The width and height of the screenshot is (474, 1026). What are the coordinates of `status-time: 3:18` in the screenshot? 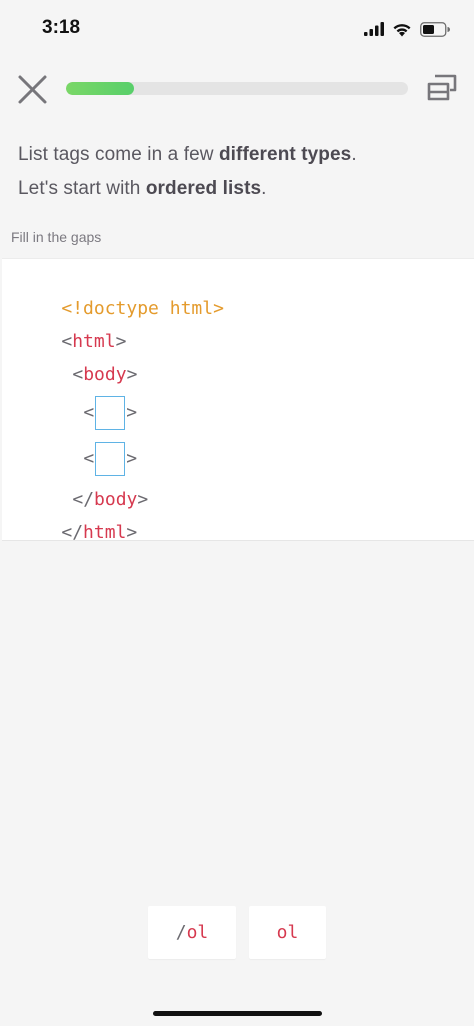 It's located at (61, 27).